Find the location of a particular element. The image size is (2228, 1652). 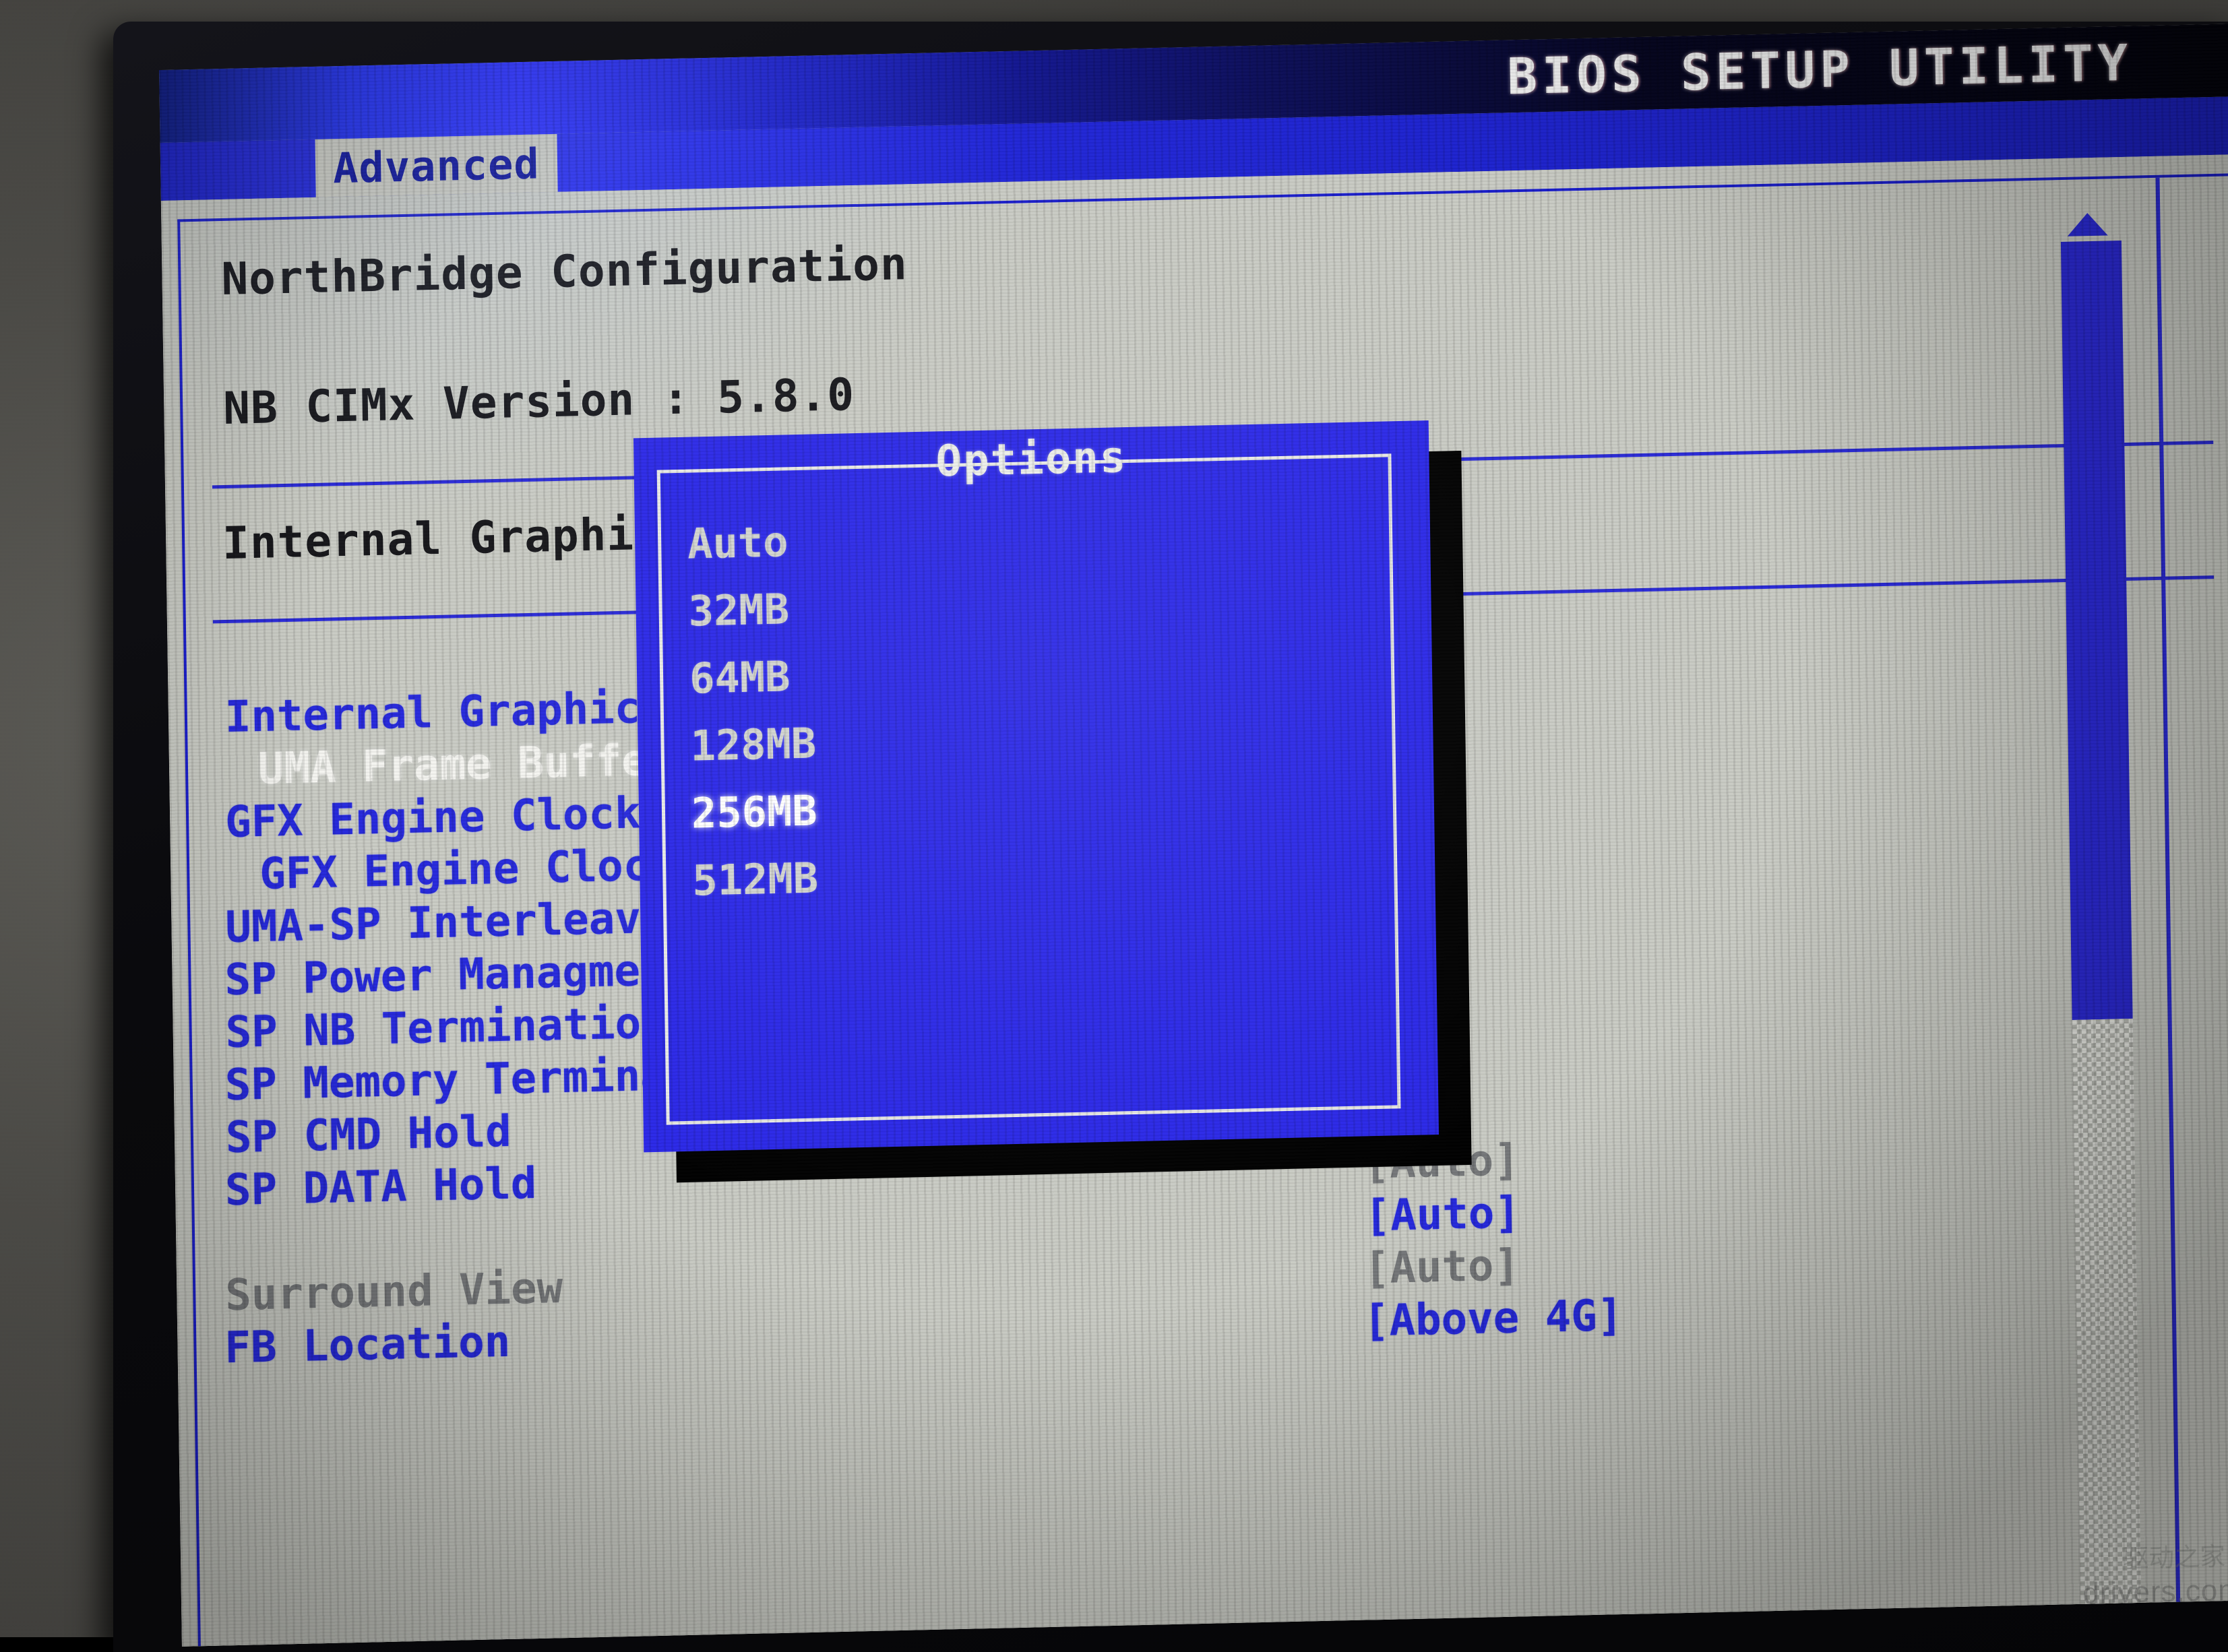

setting-label-gfx-engine-clock: GFX Engine Clock is located at coordinates (467, 869).